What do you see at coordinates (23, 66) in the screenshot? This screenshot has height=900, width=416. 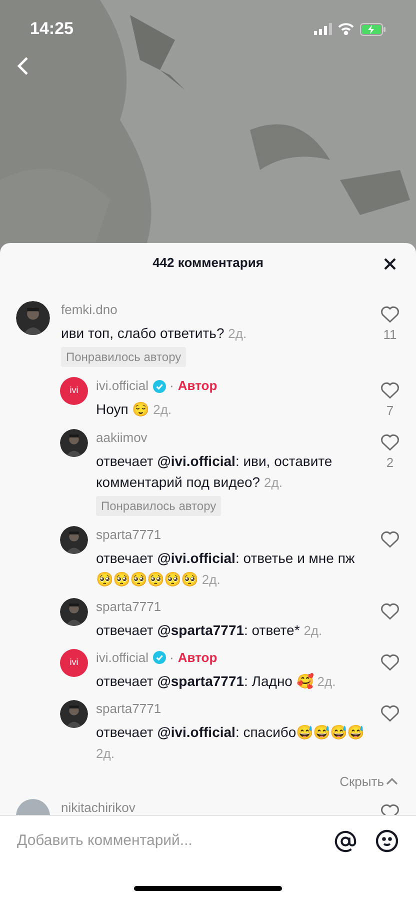 I see `back-icon` at bounding box center [23, 66].